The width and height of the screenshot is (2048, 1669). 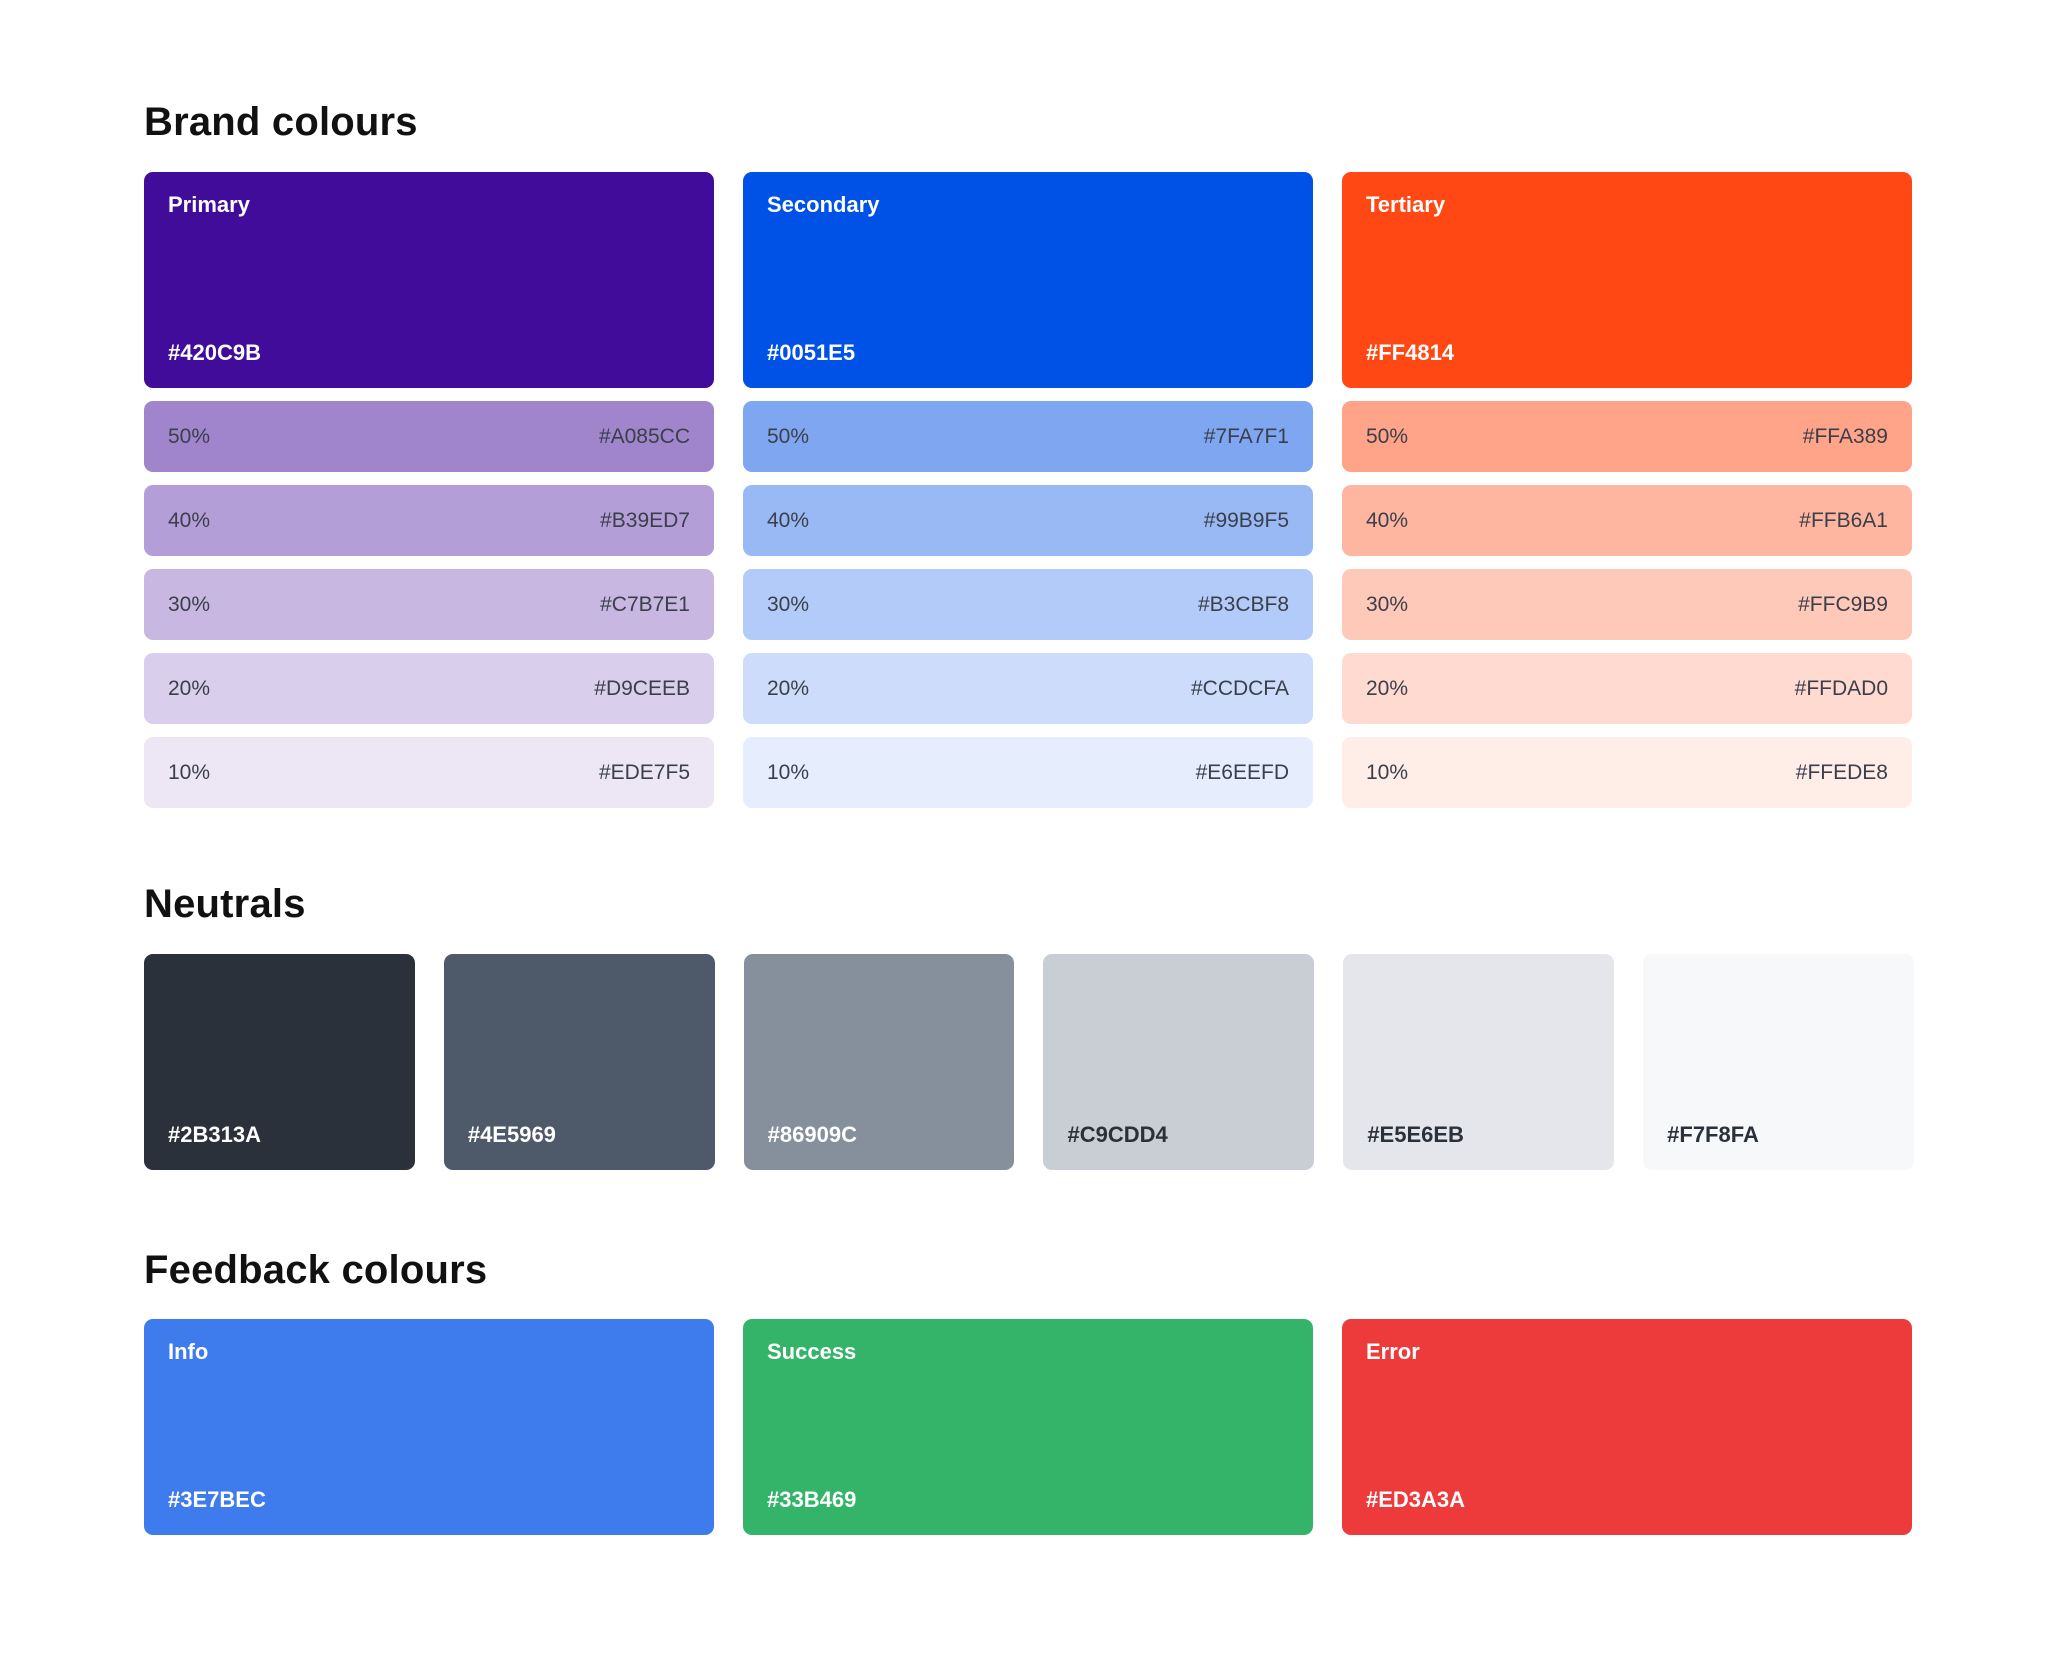 I want to click on swatch-hex: #4E5969, so click(x=511, y=1134).